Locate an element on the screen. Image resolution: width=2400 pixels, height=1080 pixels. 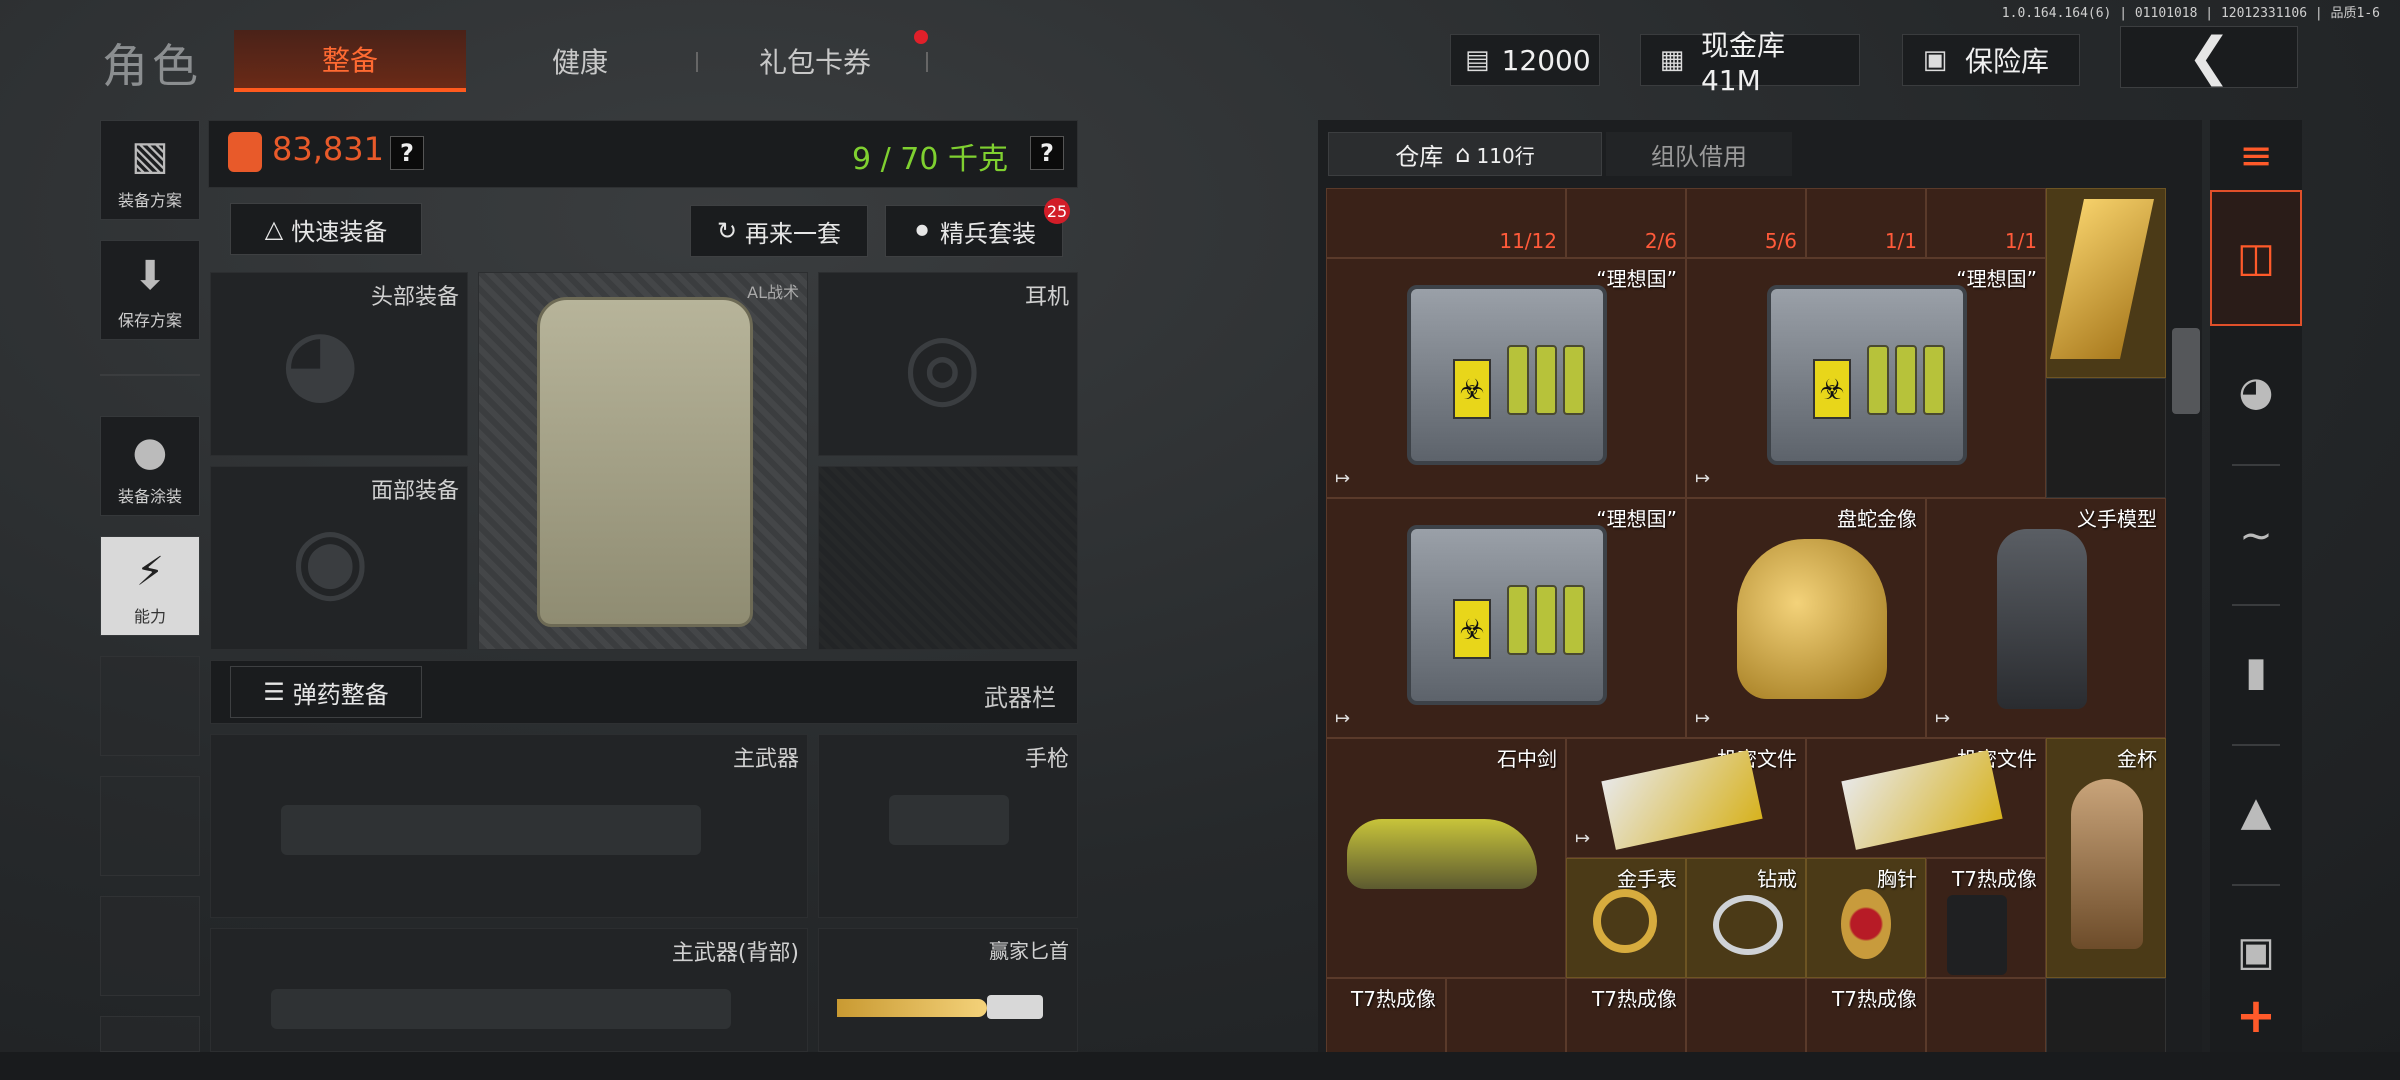
inventory-cell: 机密文件 ↦ is located at coordinates (1686, 798).